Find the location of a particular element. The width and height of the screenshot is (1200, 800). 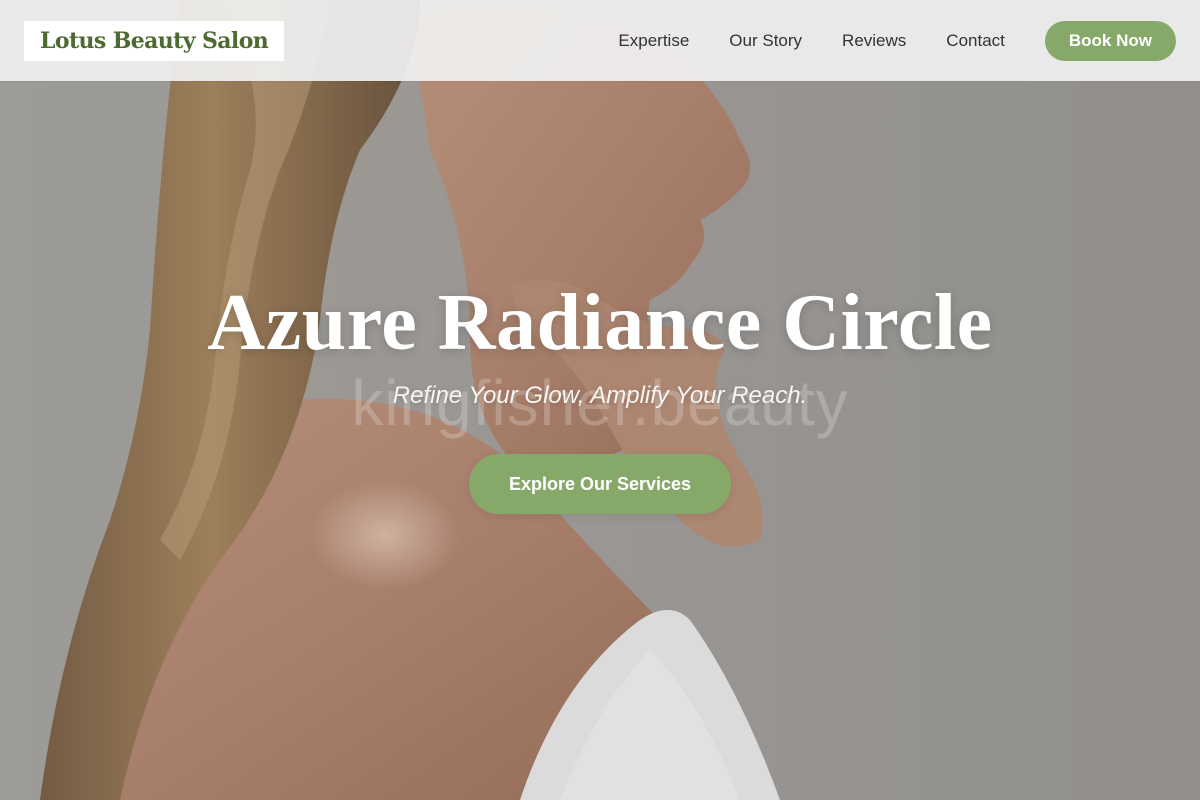

book-now-button: Book Now is located at coordinates (1110, 40).